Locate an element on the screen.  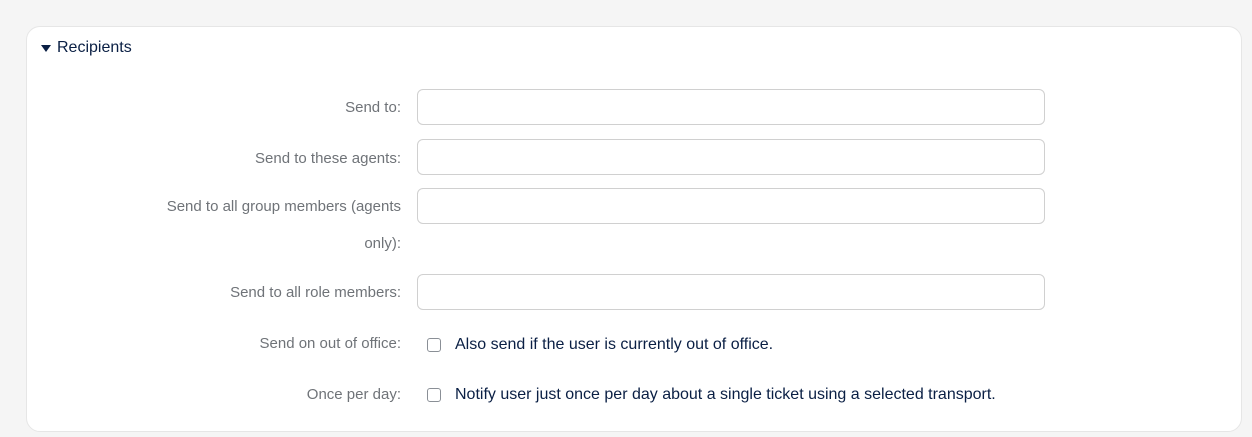
send-to-group-label: Send to all group members (agents only): is located at coordinates (231, 225).